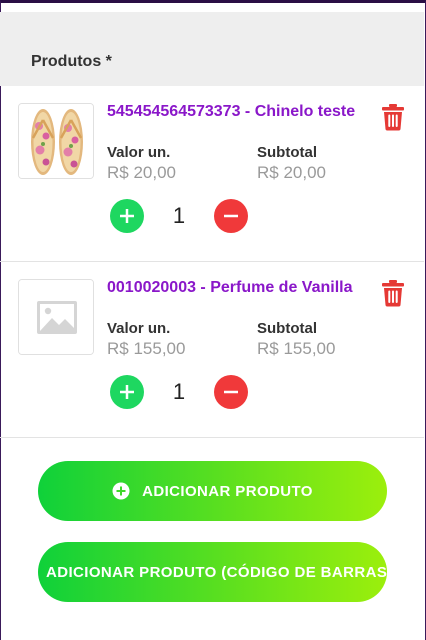 Image resolution: width=426 pixels, height=640 pixels. I want to click on image-placeholder-icon, so click(56, 317).